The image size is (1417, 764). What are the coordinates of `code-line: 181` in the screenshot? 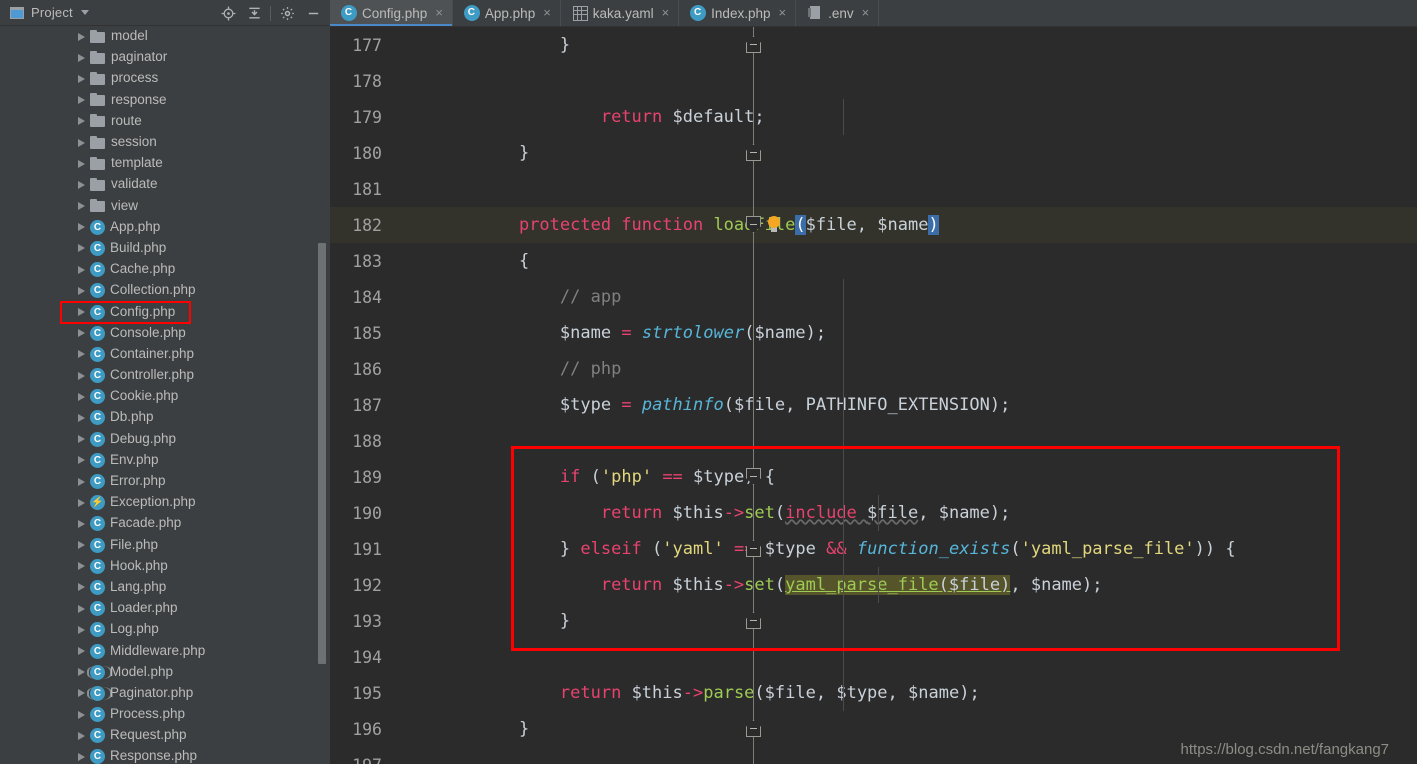 It's located at (873, 189).